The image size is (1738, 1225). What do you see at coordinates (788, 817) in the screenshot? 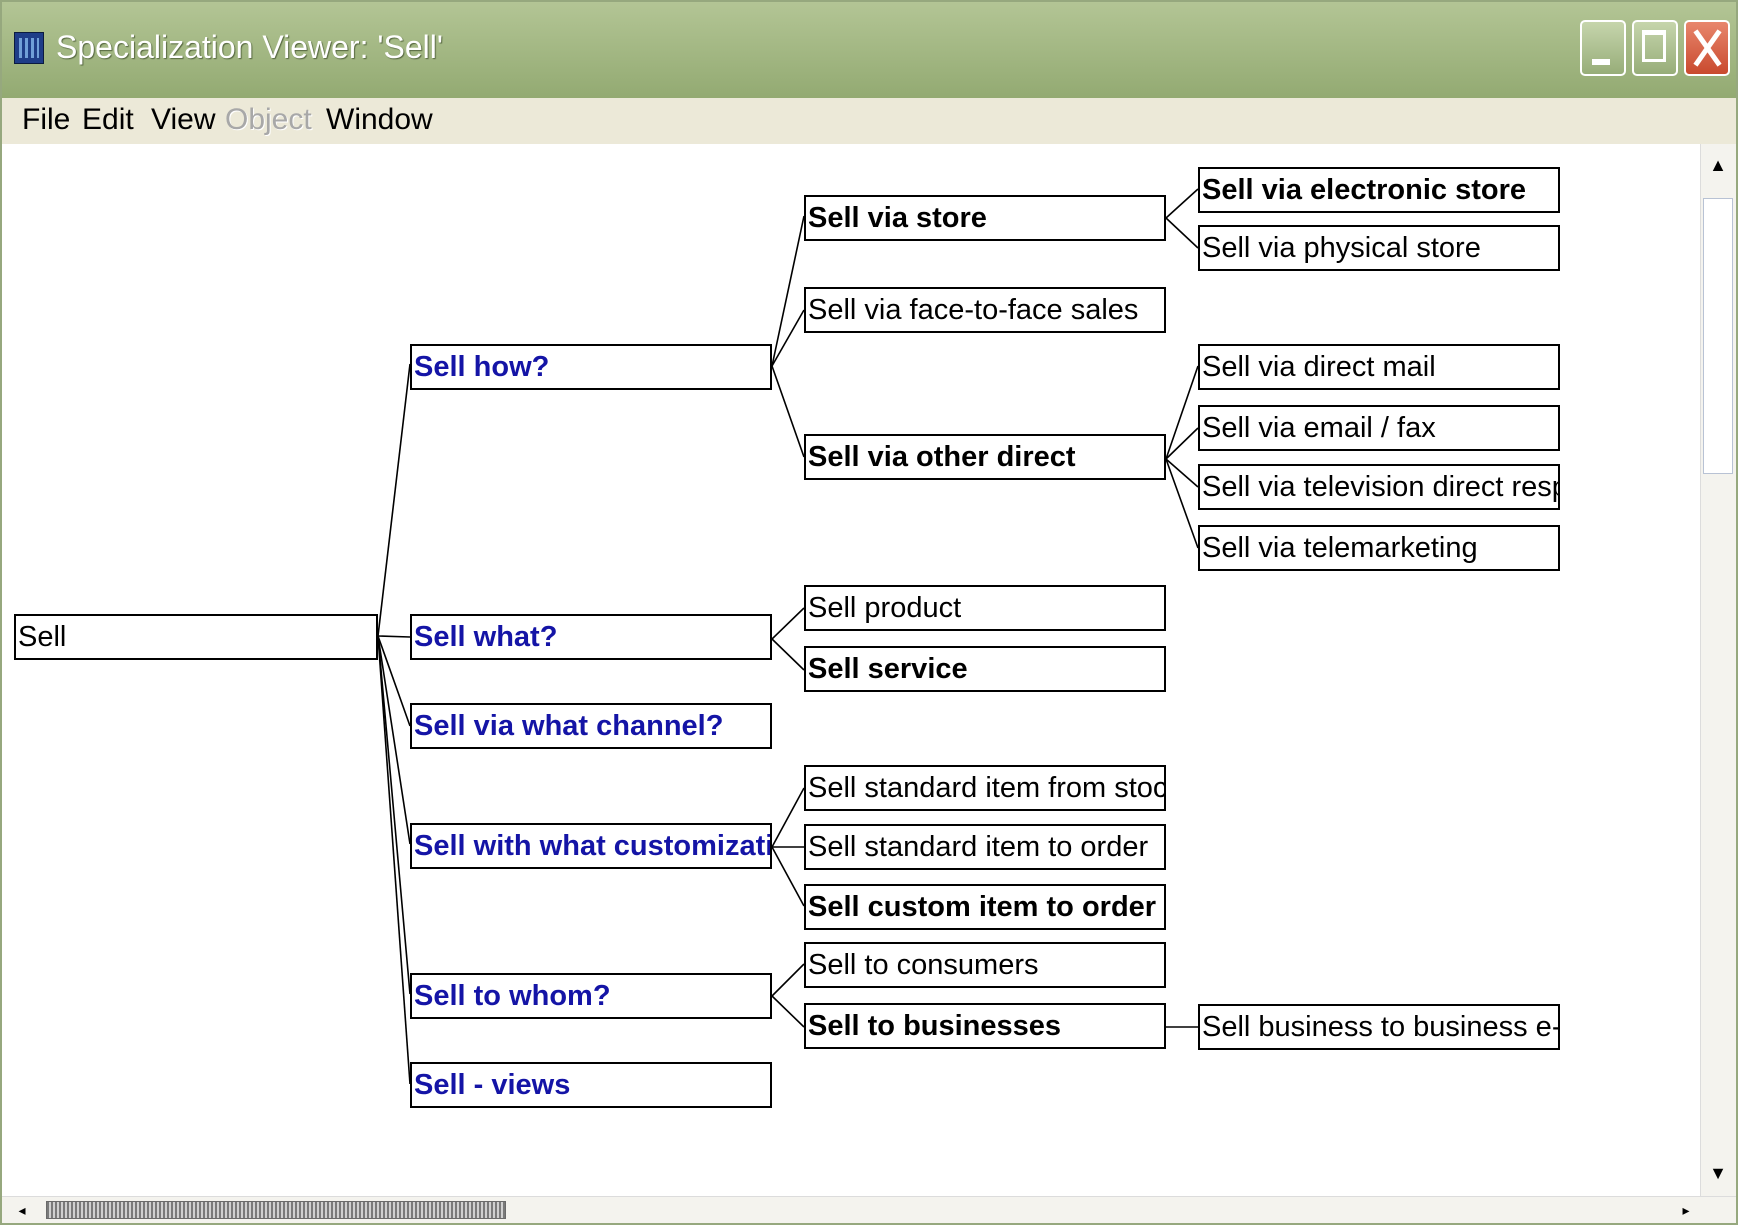
I see `connector-customization-to-stock` at bounding box center [788, 817].